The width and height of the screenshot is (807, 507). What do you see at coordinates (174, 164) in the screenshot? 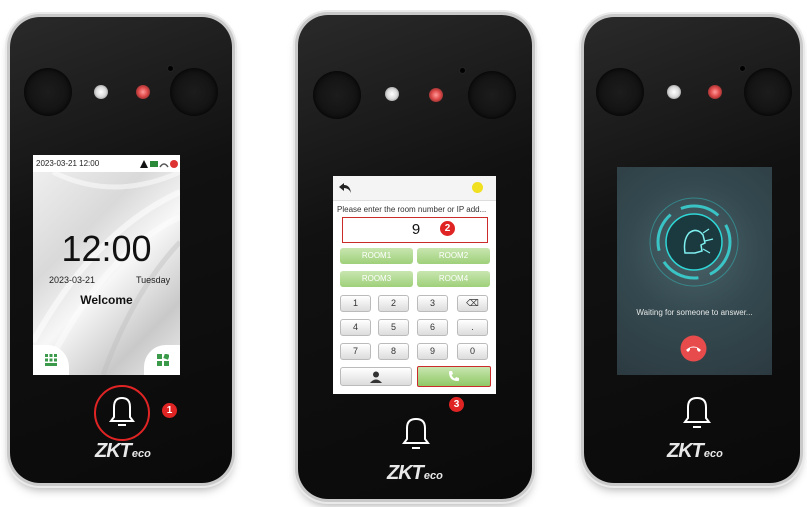
I see `record-icon` at bounding box center [174, 164].